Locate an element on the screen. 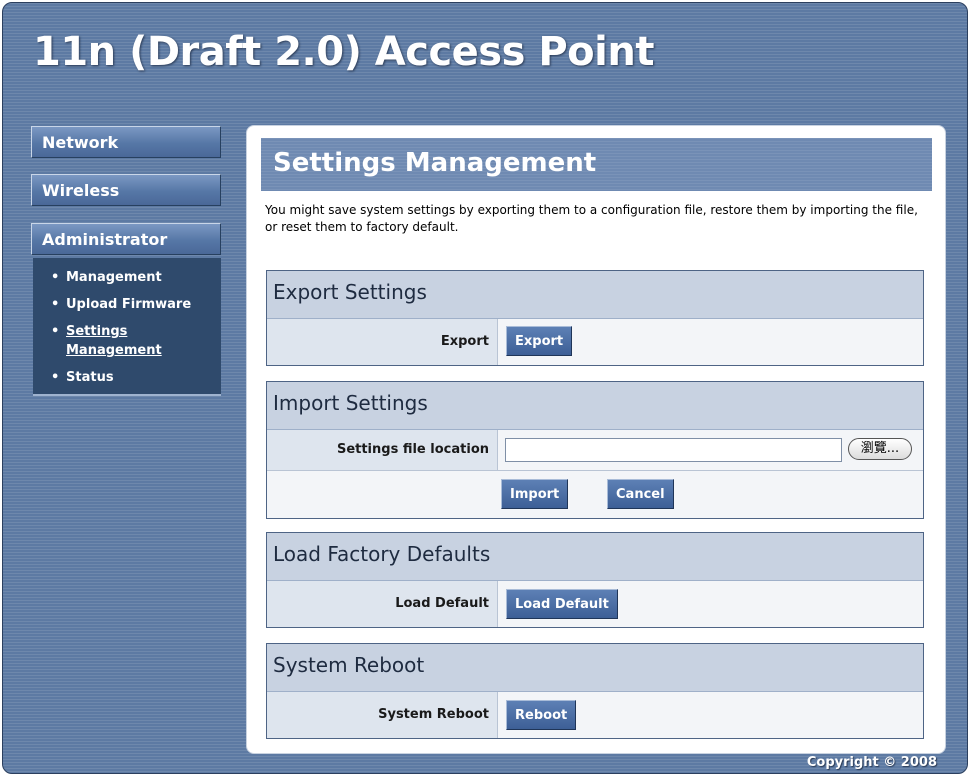 The image size is (970, 776). export-settings-section: Export Settings Export Export is located at coordinates (595, 318).